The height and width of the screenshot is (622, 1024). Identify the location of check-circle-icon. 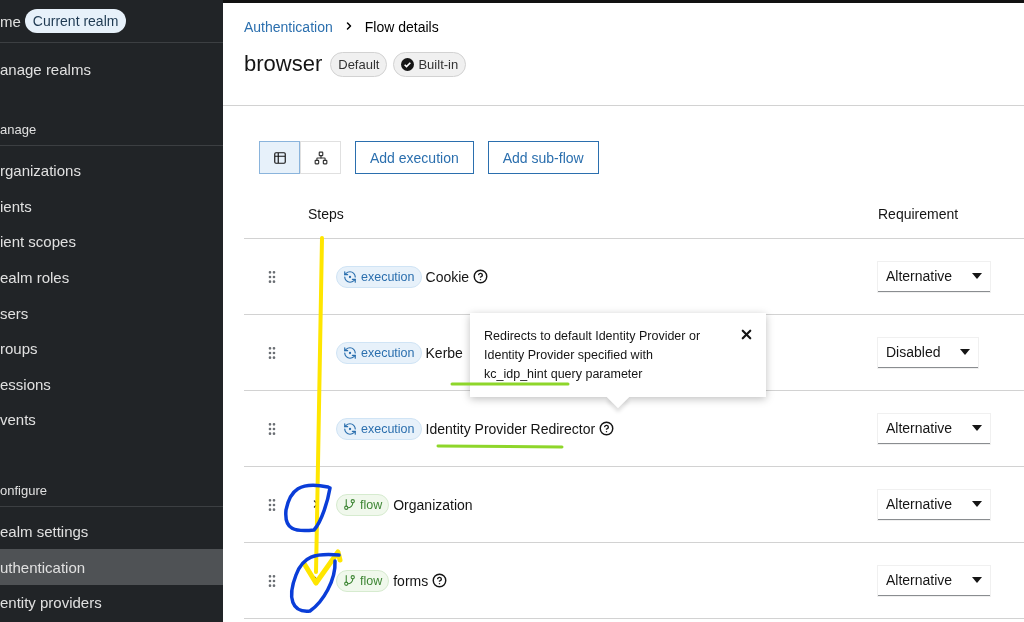
(408, 64).